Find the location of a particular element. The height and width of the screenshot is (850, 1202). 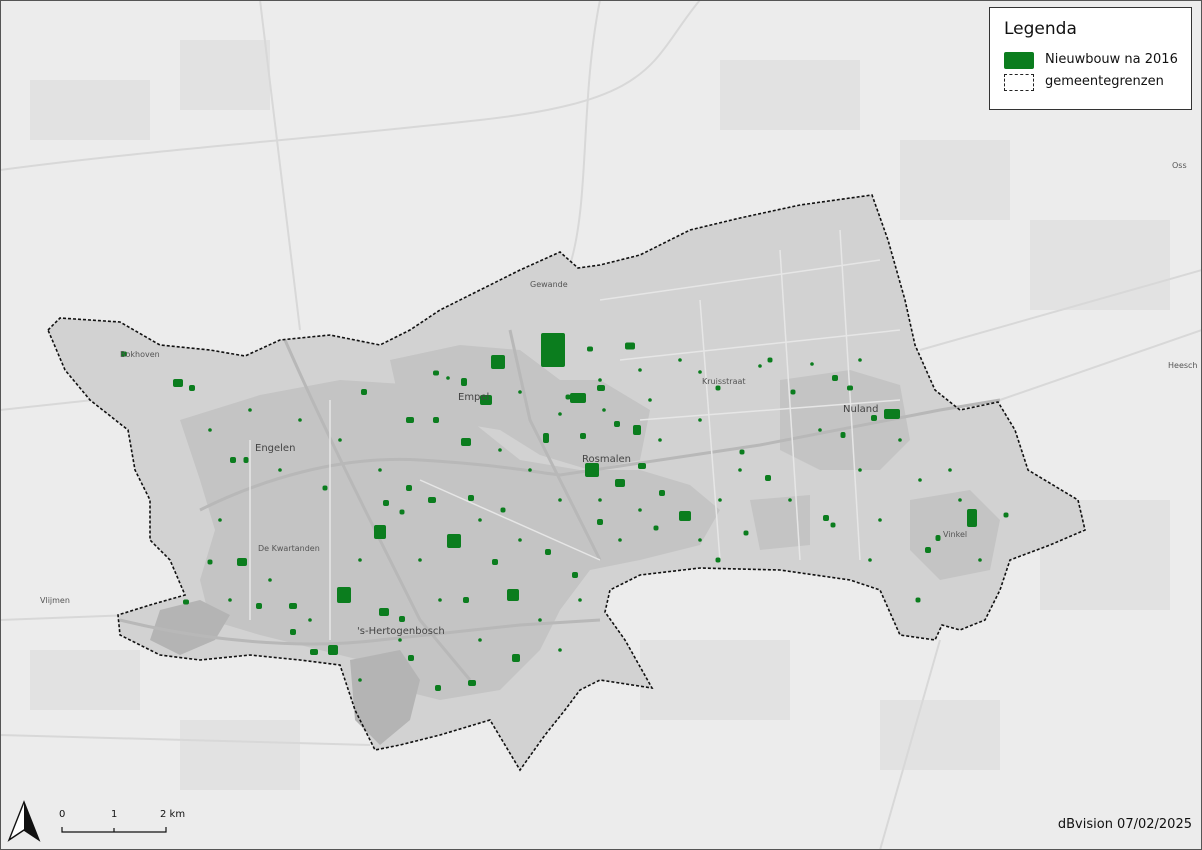

place-label-engelen: Engelen is located at coordinates (275, 448).